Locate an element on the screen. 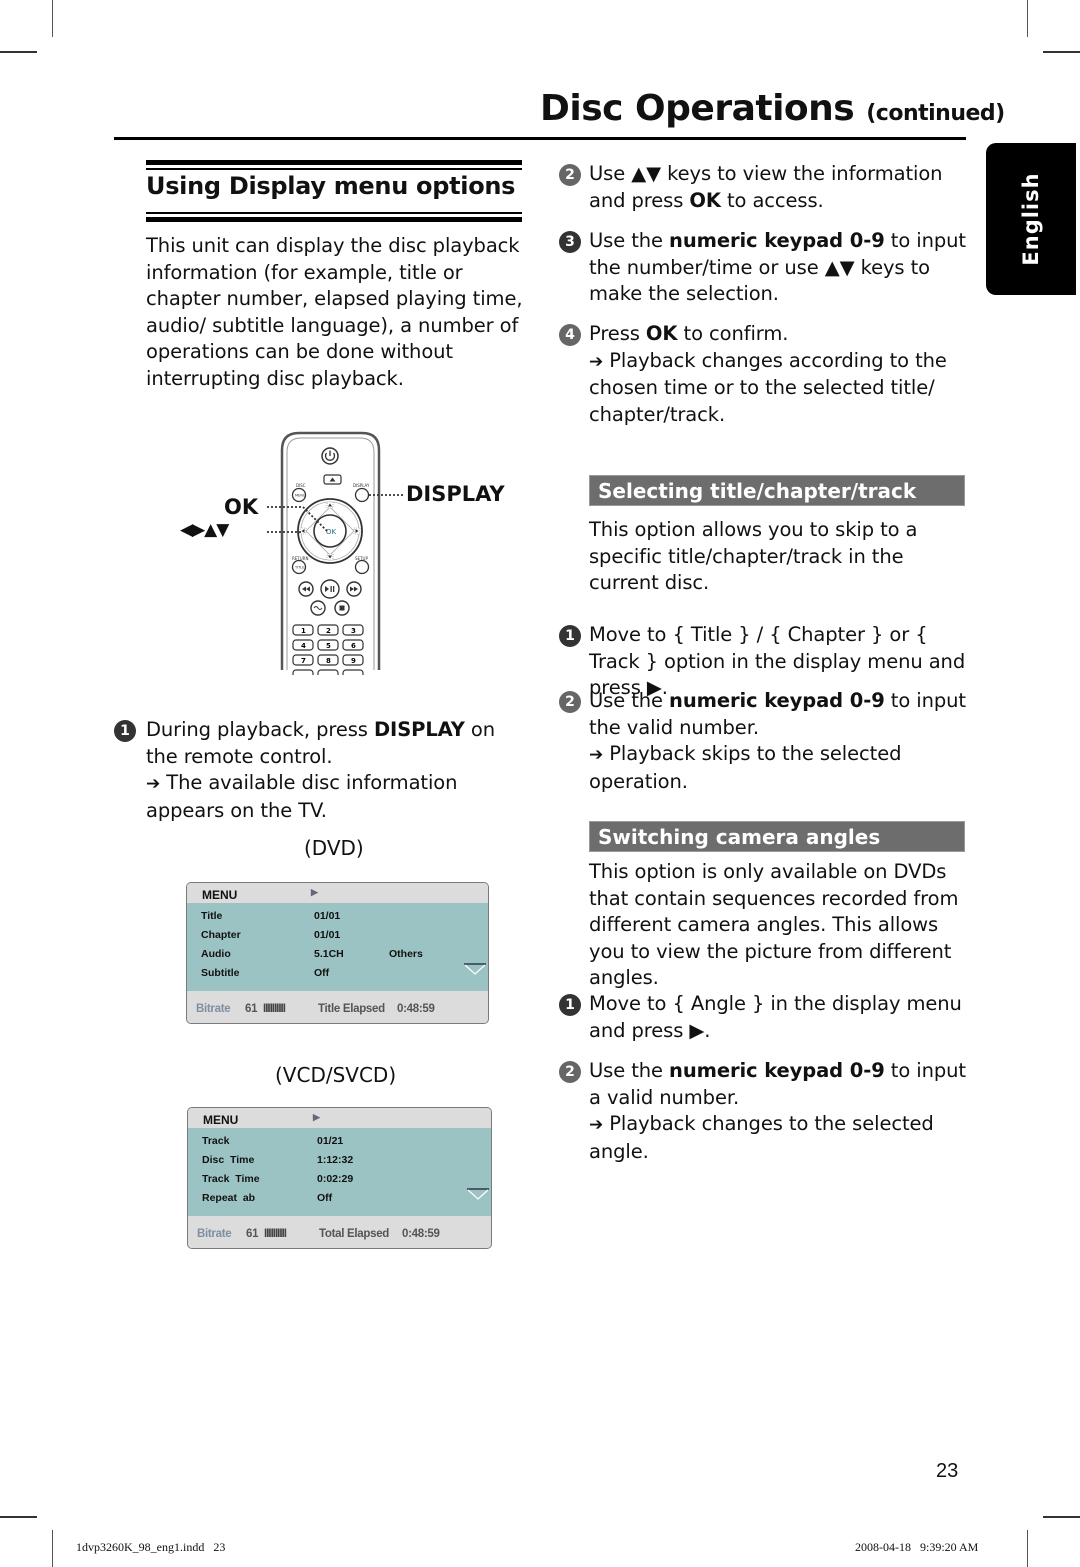 This screenshot has height=1567, width=1080. menu-label: MENU is located at coordinates (300, 496).